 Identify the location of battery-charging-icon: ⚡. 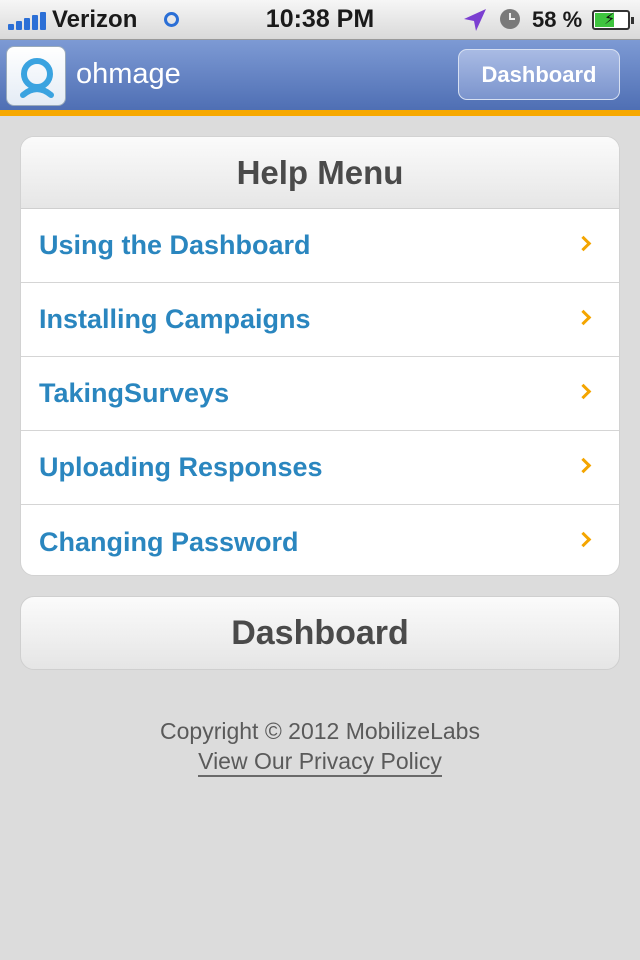
(613, 20).